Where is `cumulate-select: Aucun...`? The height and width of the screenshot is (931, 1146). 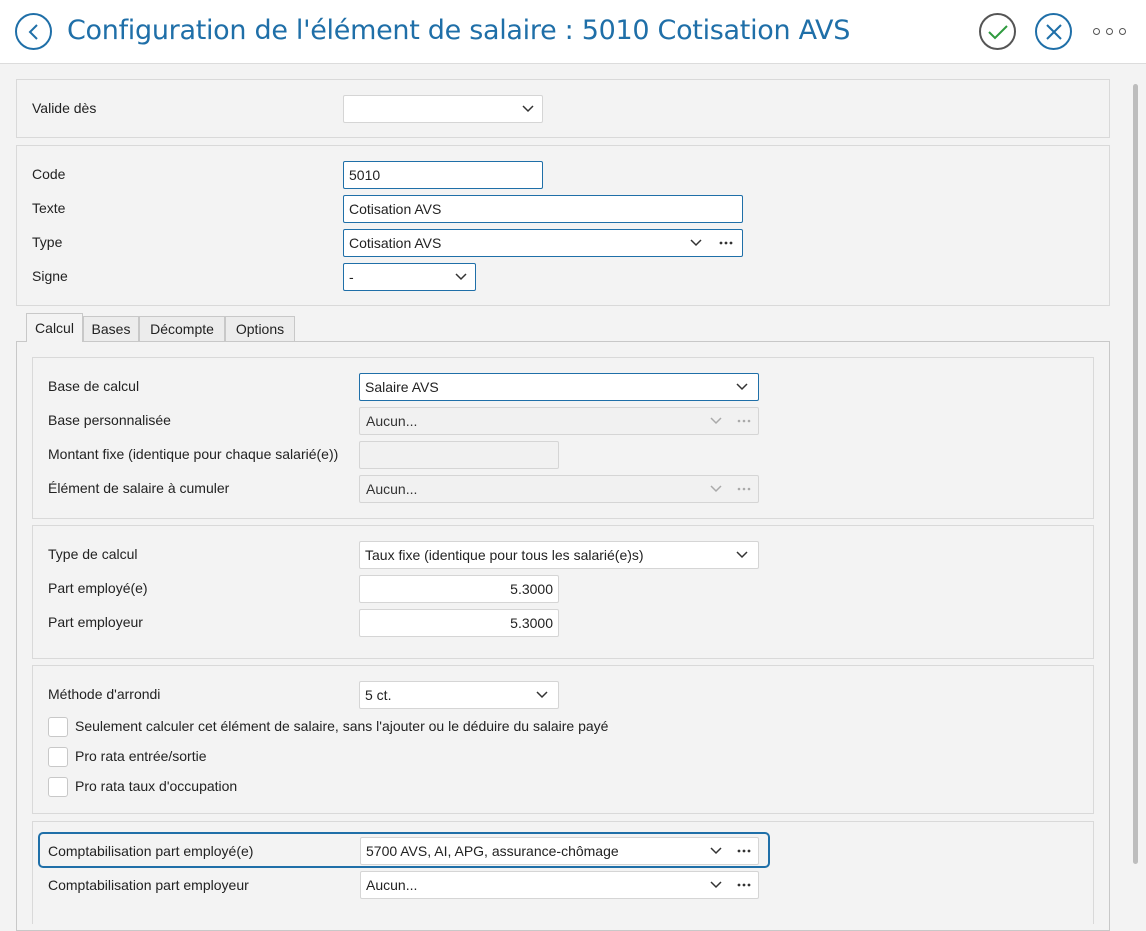 cumulate-select: Aucun... is located at coordinates (559, 489).